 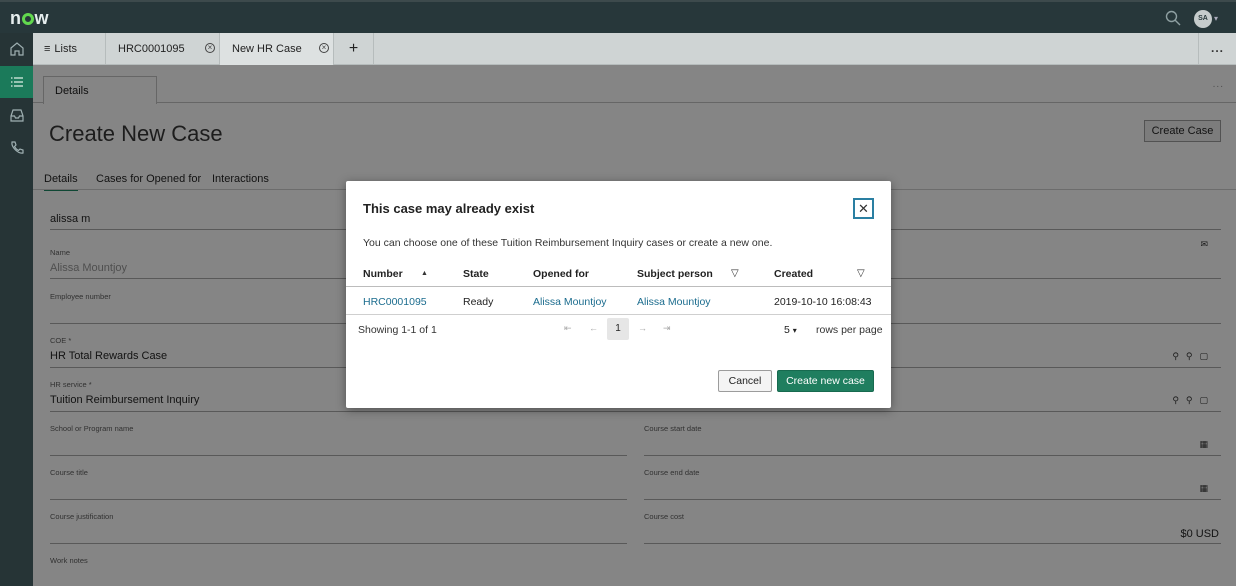 I want to click on rows-per-page-value: 5, so click(x=787, y=330).